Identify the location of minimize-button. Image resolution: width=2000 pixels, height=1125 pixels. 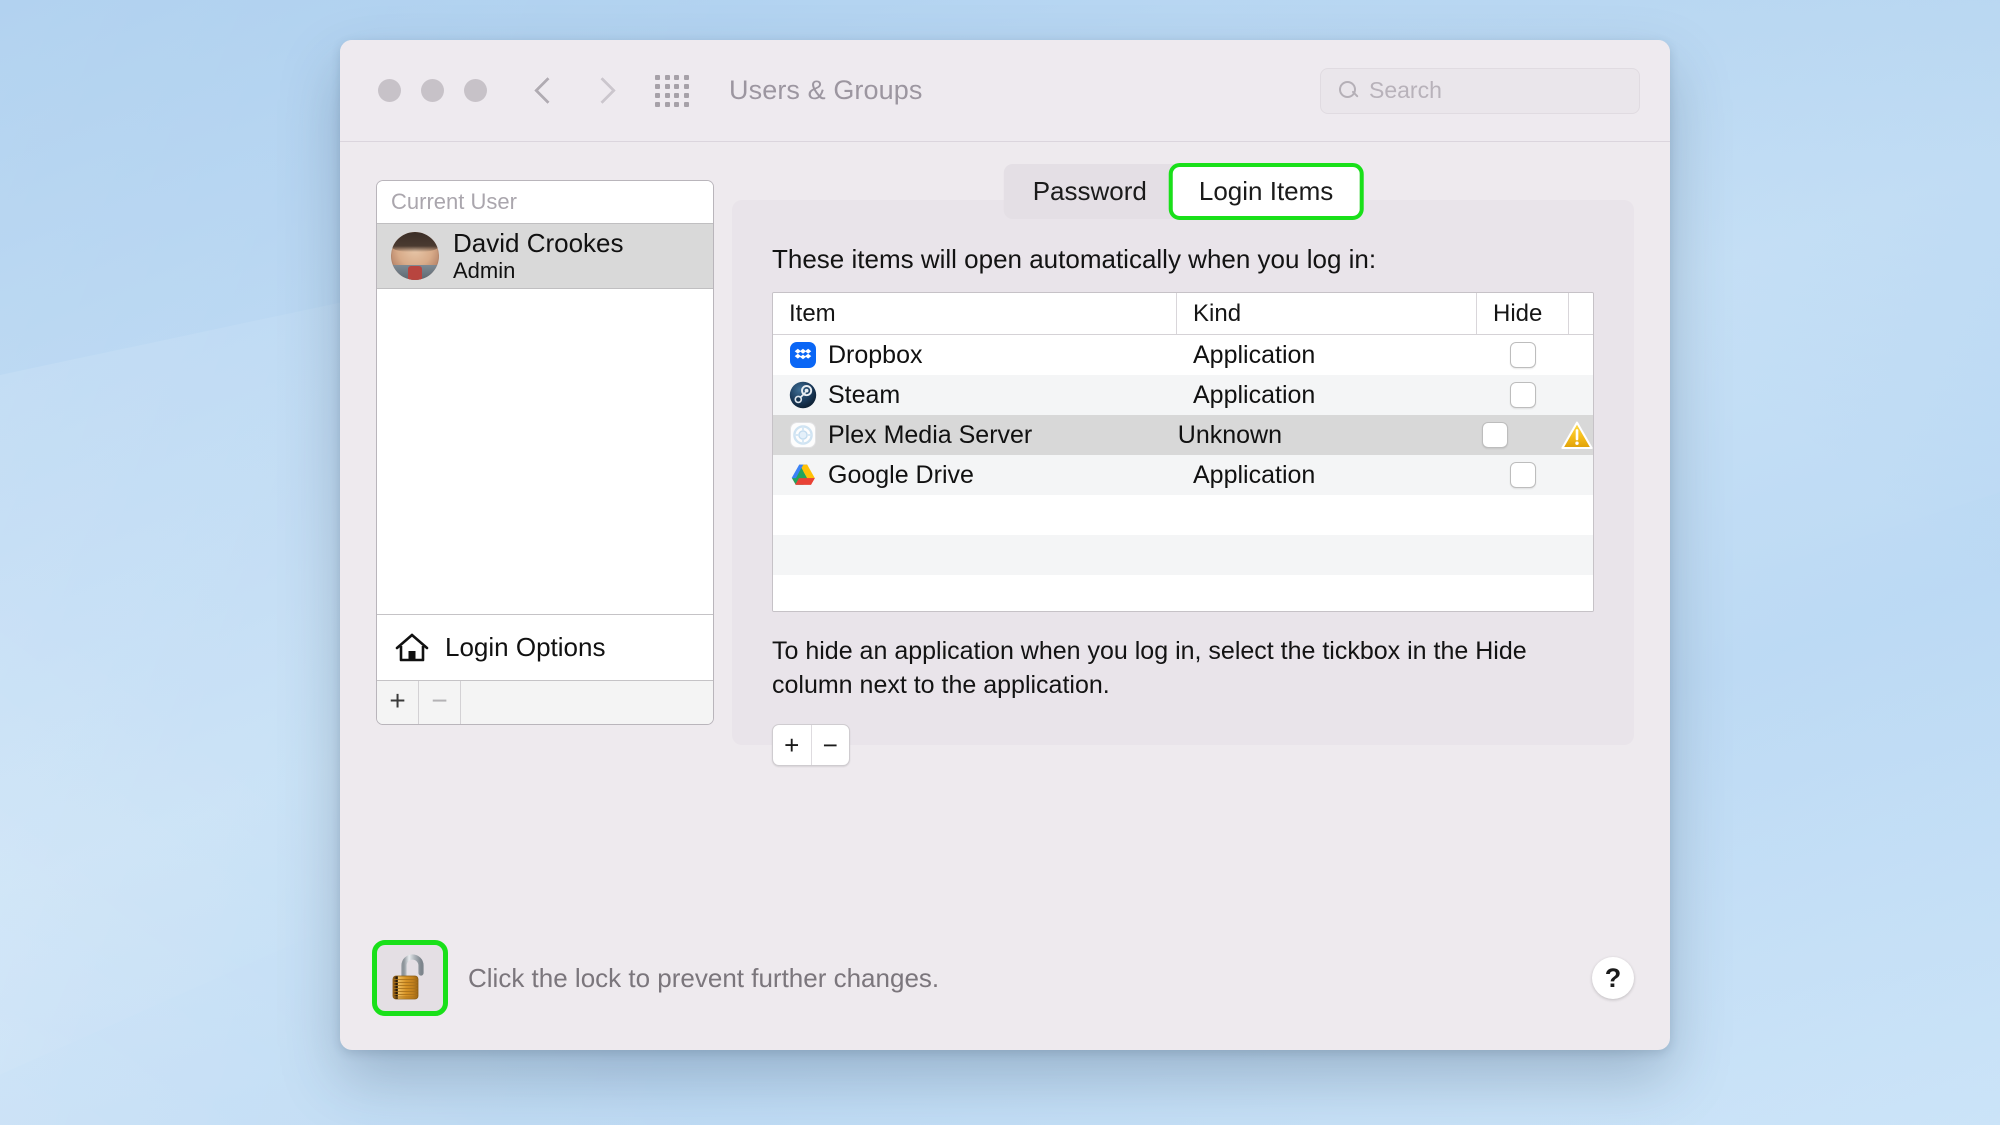
(432, 90).